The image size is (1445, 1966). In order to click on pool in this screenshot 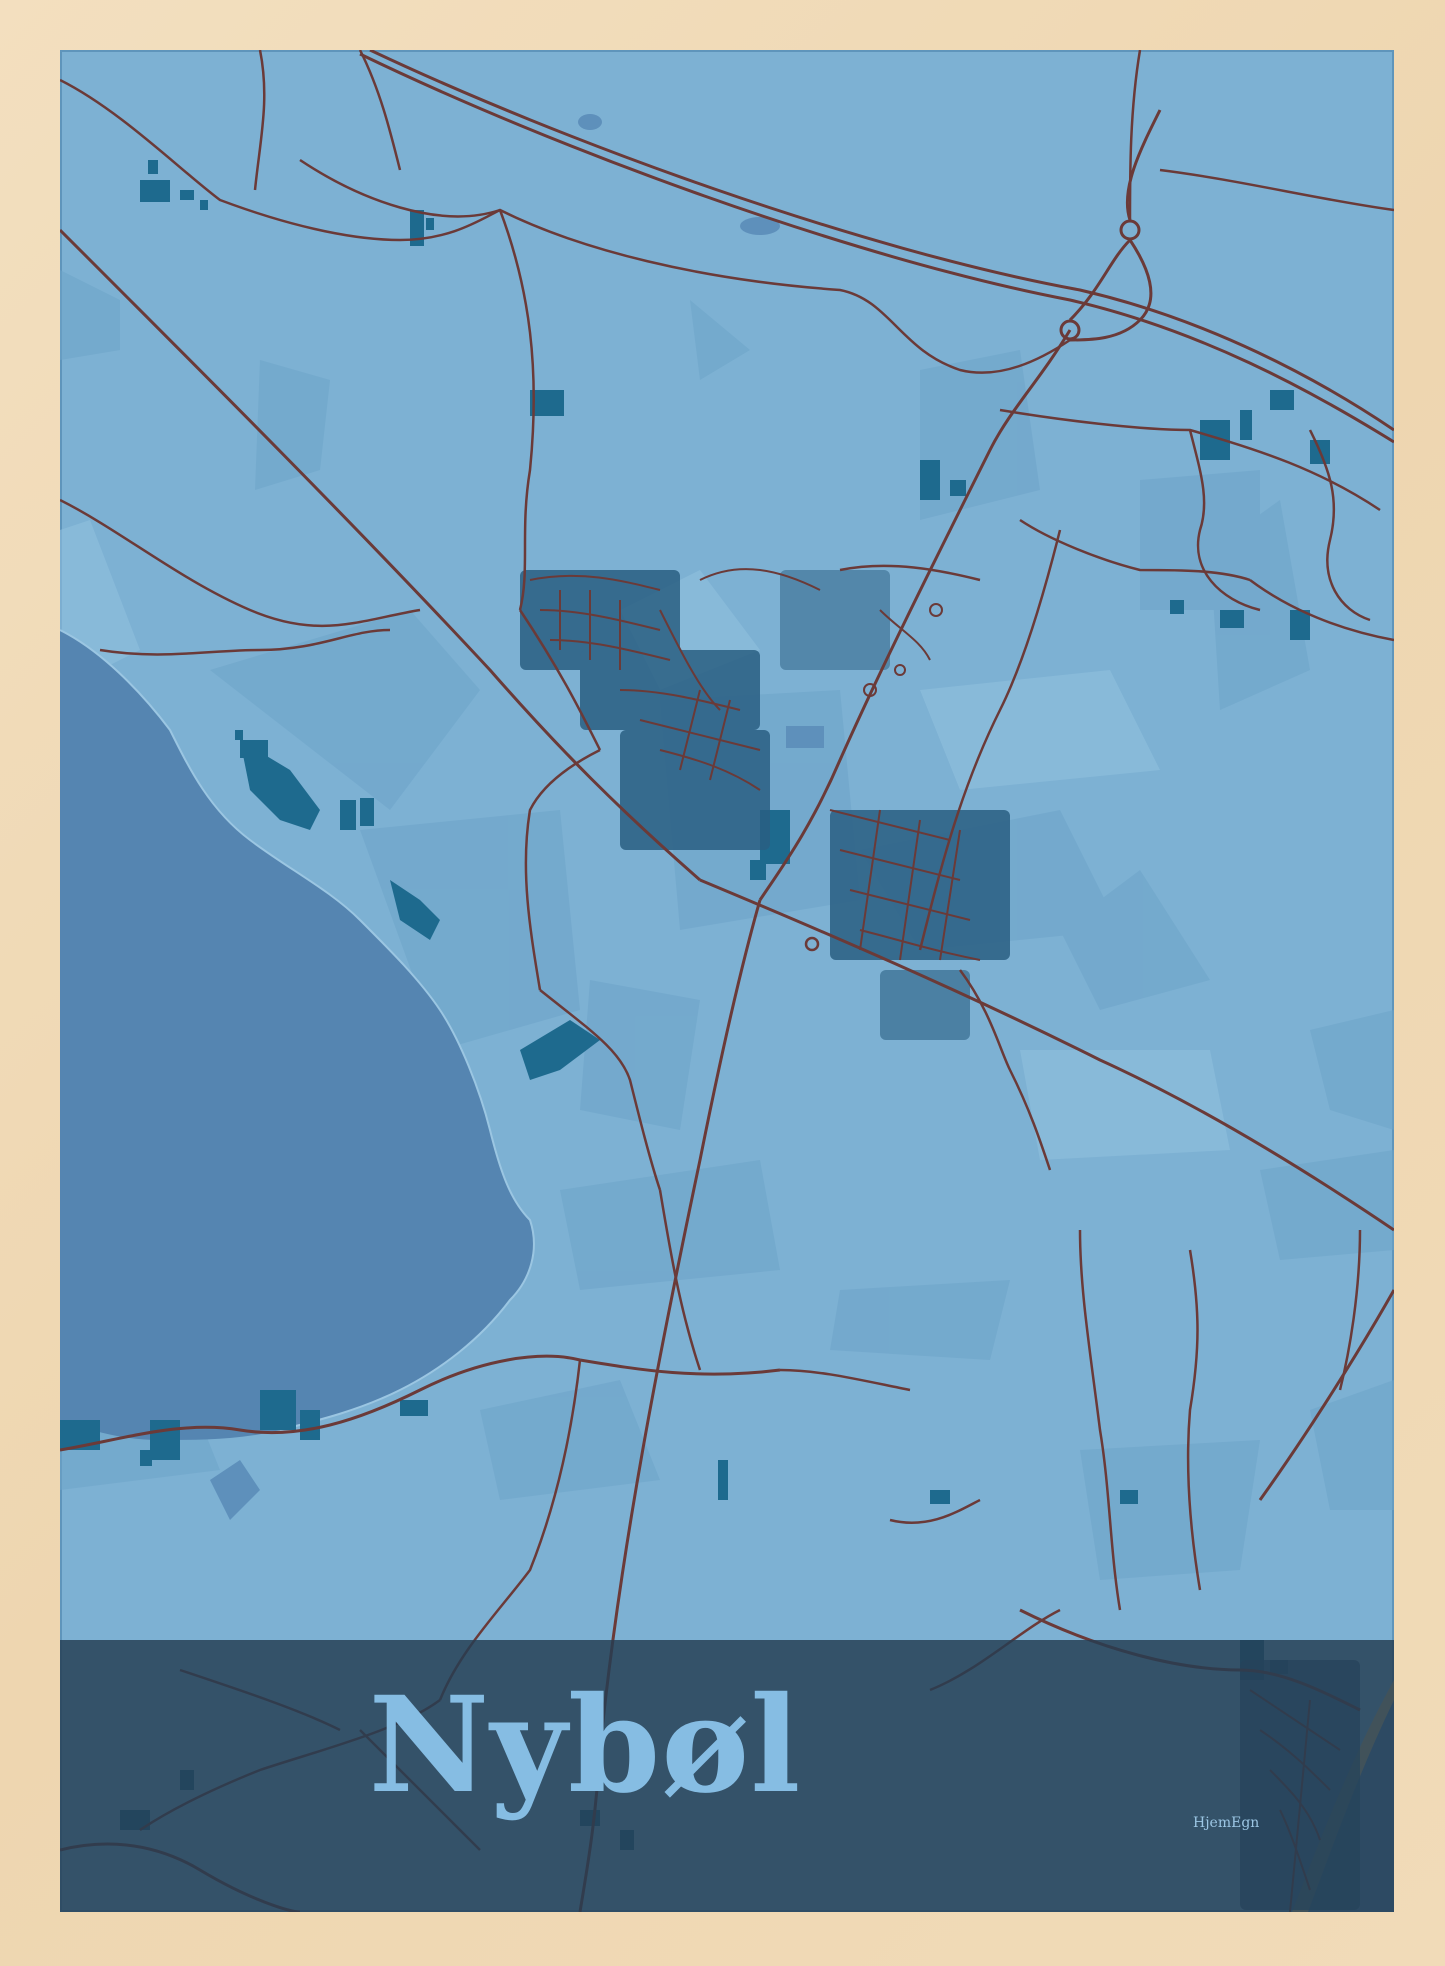, I will do `click(805, 737)`.